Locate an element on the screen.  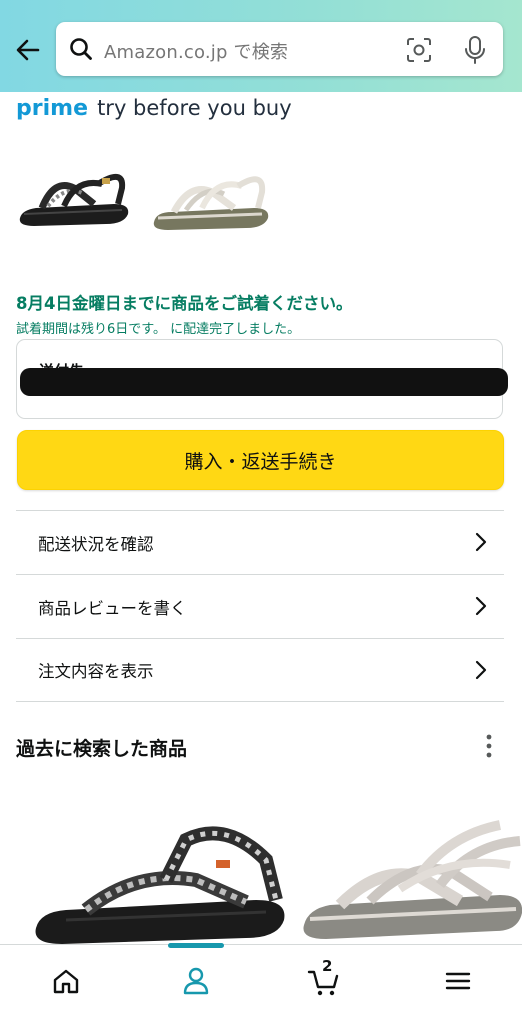
more-vertical-icon is located at coordinates (489, 746).